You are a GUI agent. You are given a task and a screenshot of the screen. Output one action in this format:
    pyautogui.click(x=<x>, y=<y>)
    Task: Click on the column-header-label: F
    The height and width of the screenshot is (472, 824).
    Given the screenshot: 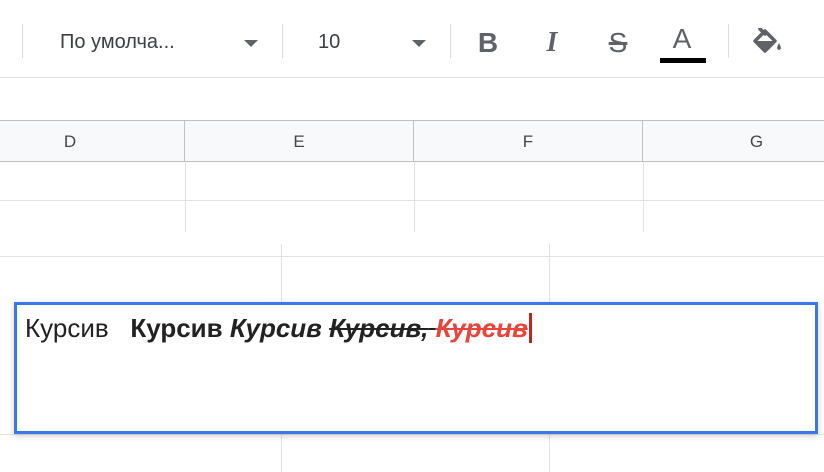 What is the action you would take?
    pyautogui.click(x=528, y=141)
    